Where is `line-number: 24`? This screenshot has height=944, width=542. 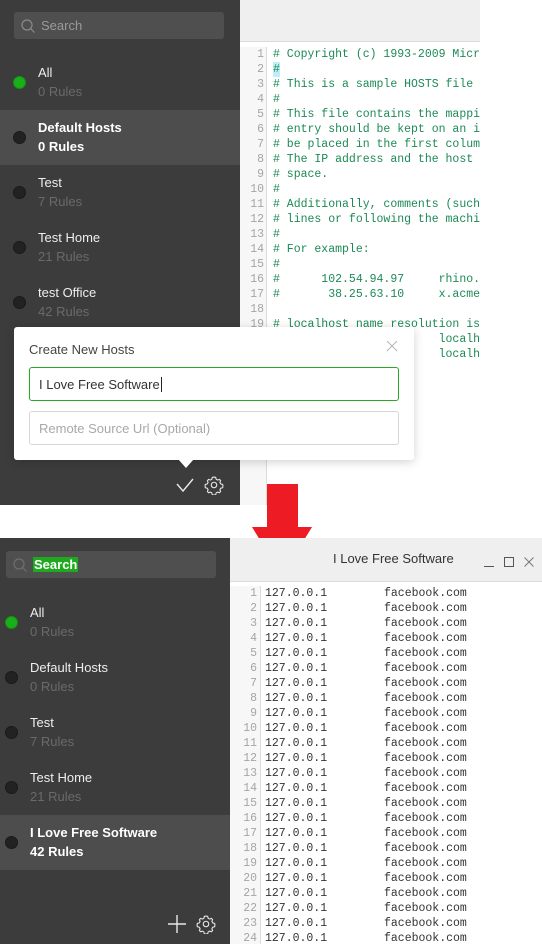 line-number: 24 is located at coordinates (250, 938).